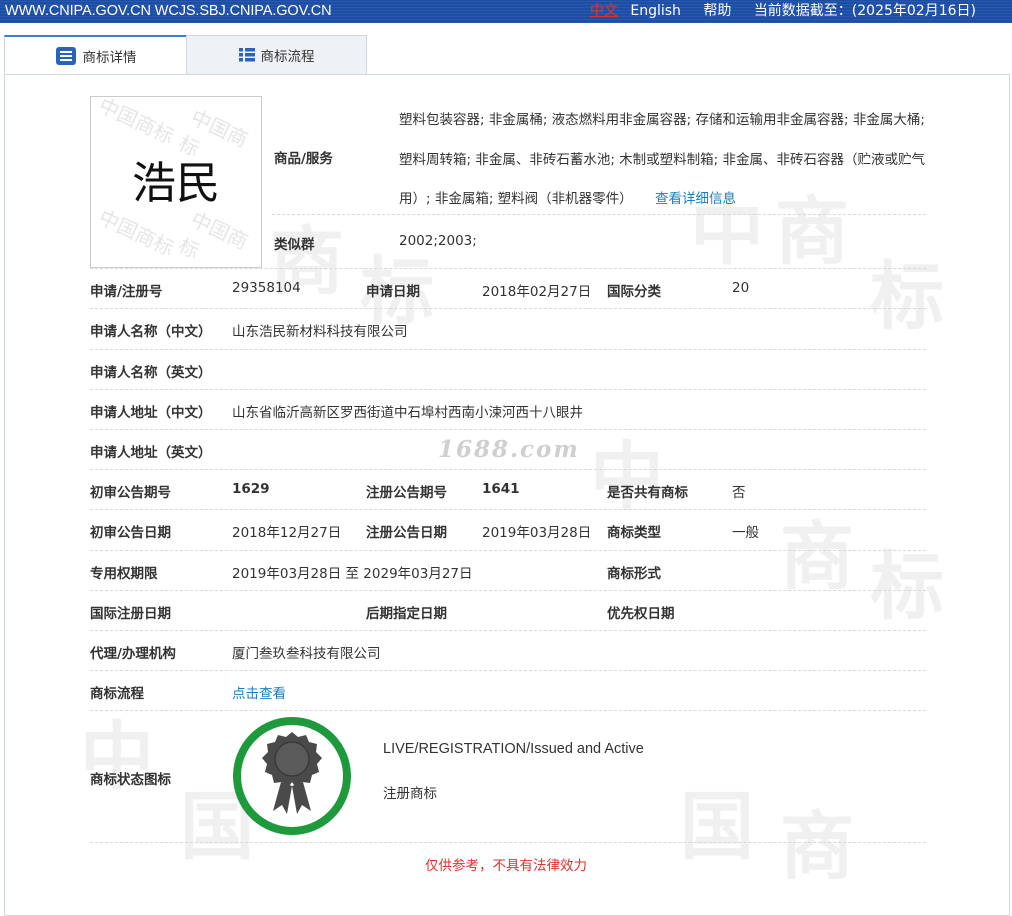 The image size is (1012, 916). What do you see at coordinates (130, 780) in the screenshot?
I see `status-icon-label: 商标状态图标` at bounding box center [130, 780].